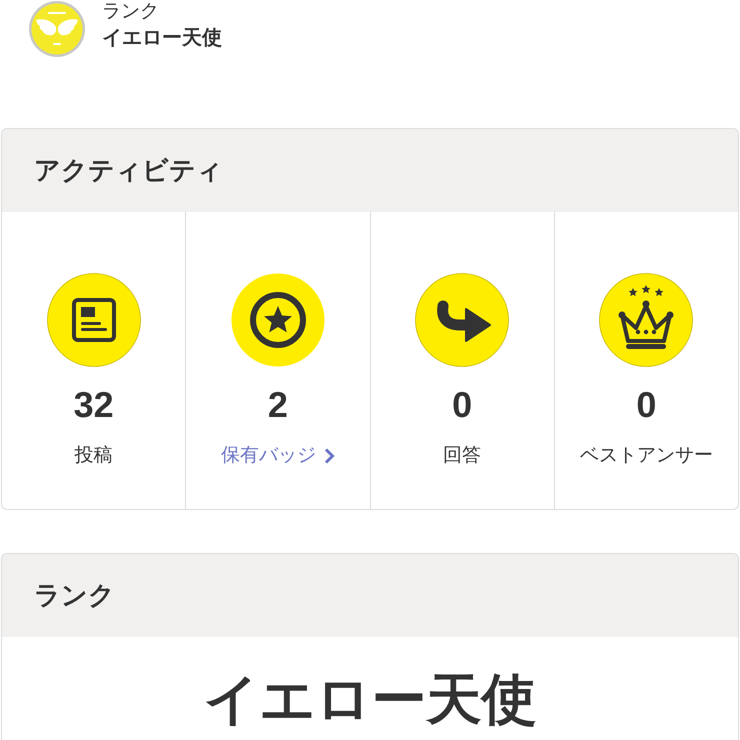  Describe the element at coordinates (57, 29) in the screenshot. I see `rank-emblem-icon` at that location.